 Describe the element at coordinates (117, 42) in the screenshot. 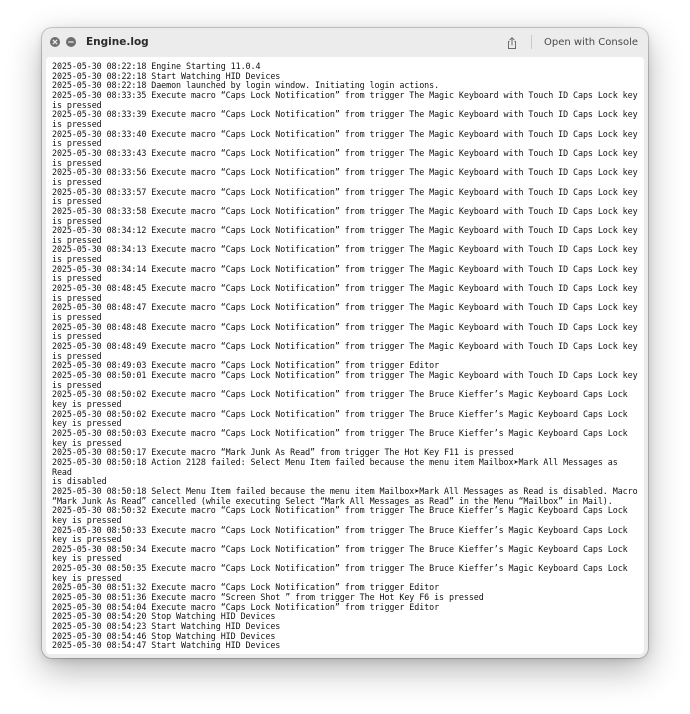

I see `window-title: Engine.log` at that location.